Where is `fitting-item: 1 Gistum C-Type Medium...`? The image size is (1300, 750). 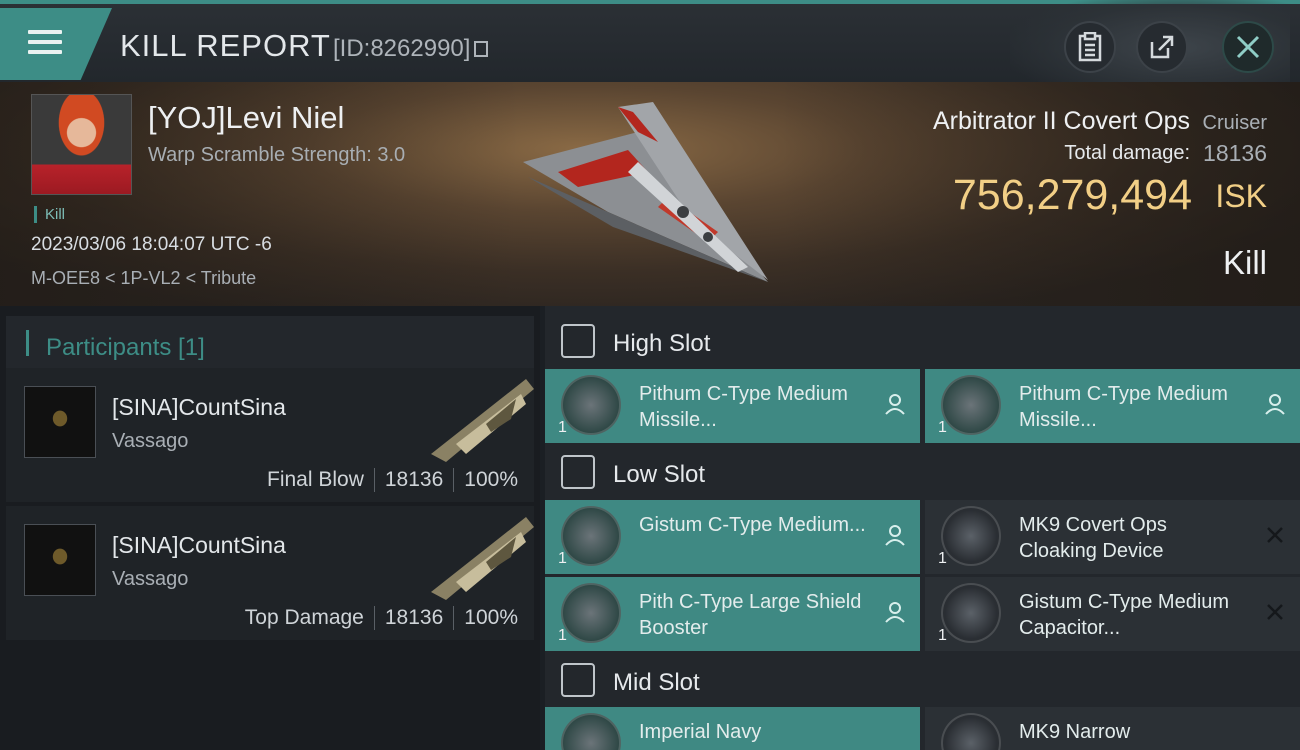
fitting-item: 1 Gistum C-Type Medium... is located at coordinates (732, 537).